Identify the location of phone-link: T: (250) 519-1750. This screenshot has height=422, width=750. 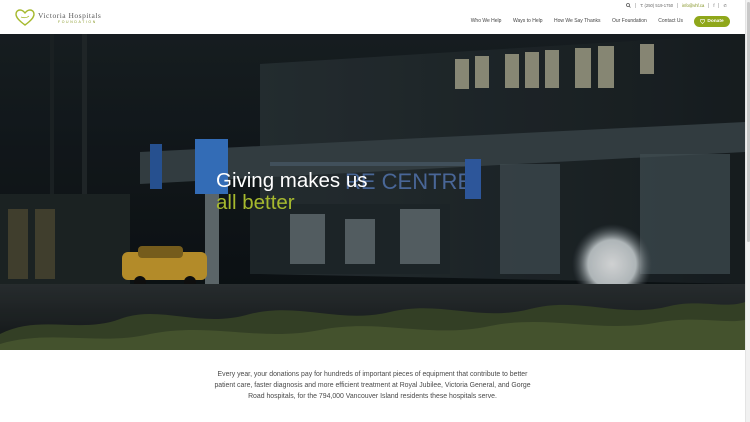
(656, 5).